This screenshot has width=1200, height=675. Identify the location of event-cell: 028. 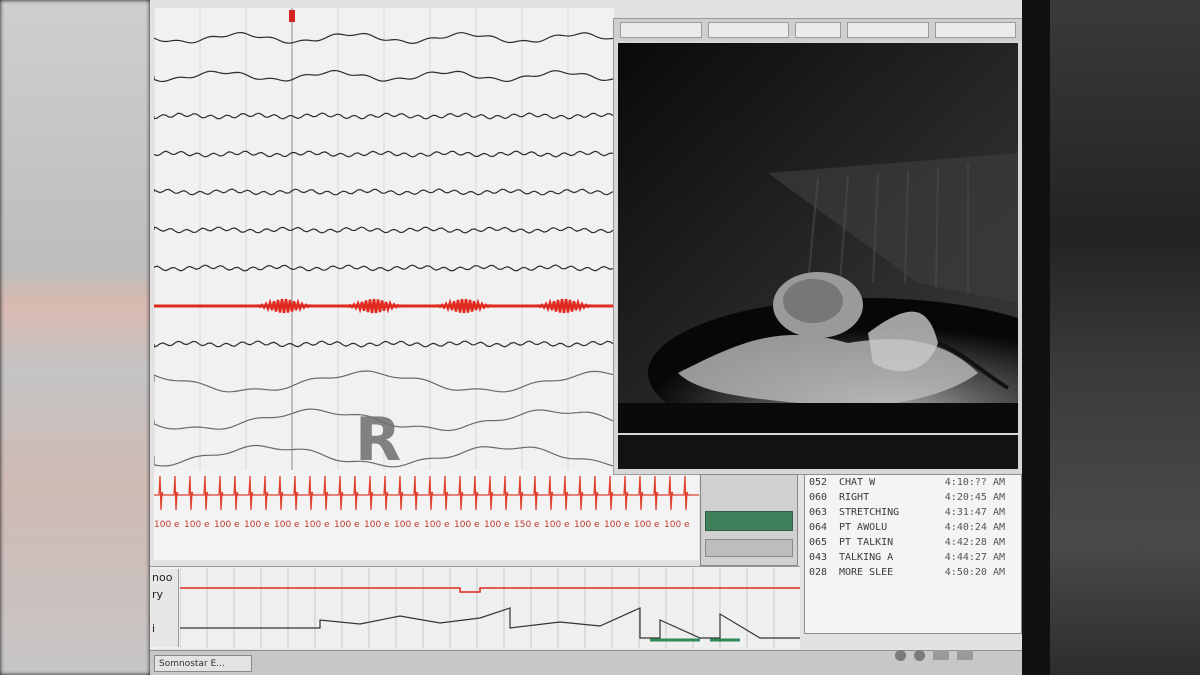
(818, 572).